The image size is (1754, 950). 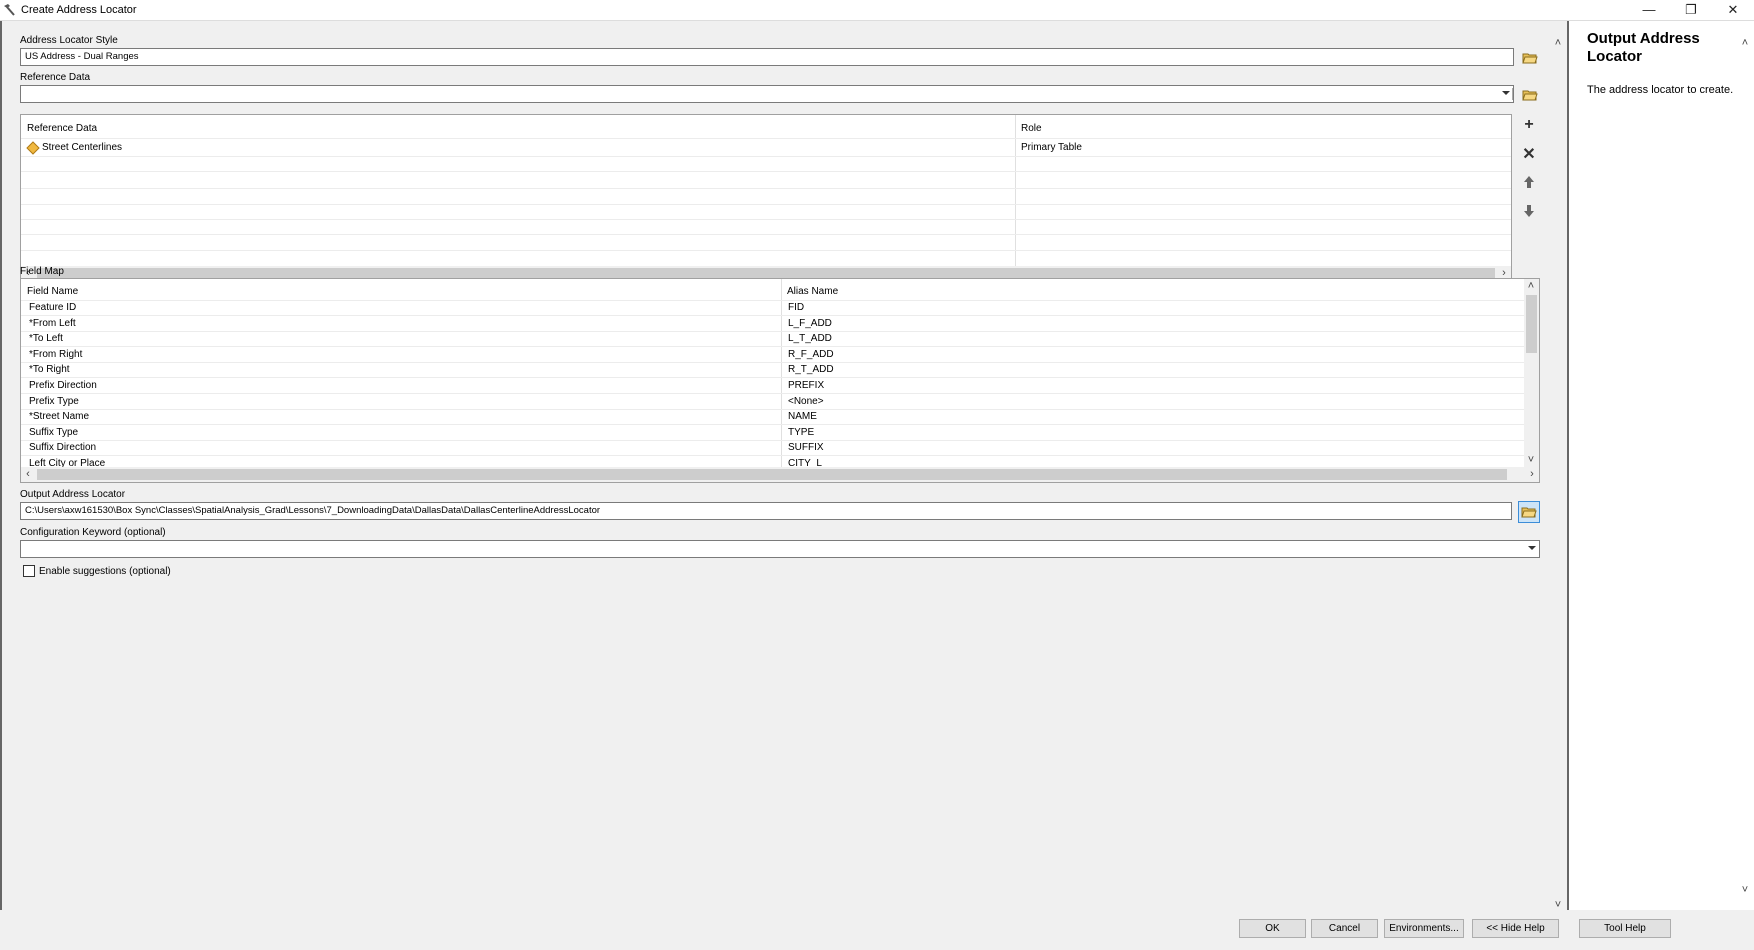 What do you see at coordinates (1515, 928) in the screenshot?
I see `hide-help-button: << Hide Help` at bounding box center [1515, 928].